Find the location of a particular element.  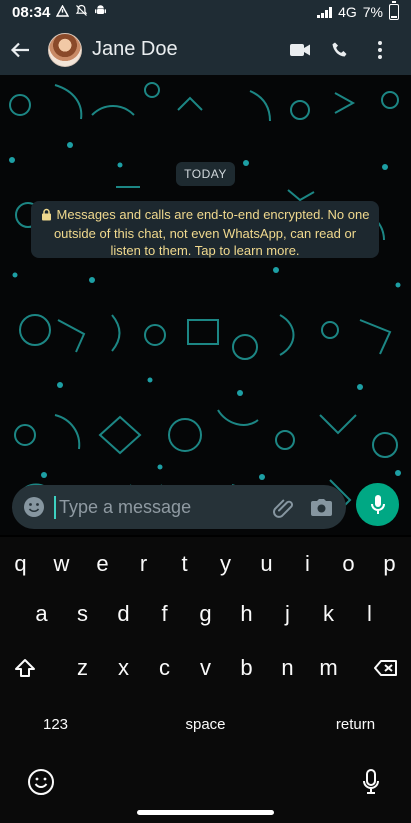

date-chip: TODAY is located at coordinates (205, 174).